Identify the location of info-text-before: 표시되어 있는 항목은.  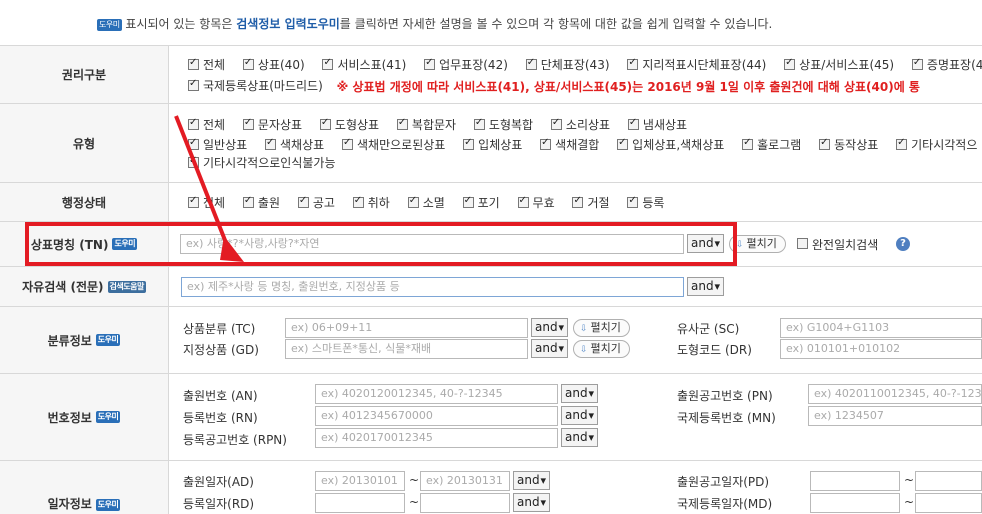
(179, 24).